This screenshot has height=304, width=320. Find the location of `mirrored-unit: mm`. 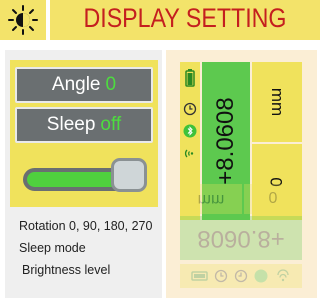

mirrored-unit: mm is located at coordinates (211, 199).